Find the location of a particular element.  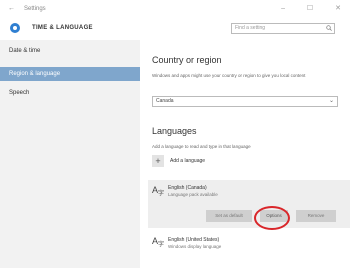

search-icon is located at coordinates (329, 28).